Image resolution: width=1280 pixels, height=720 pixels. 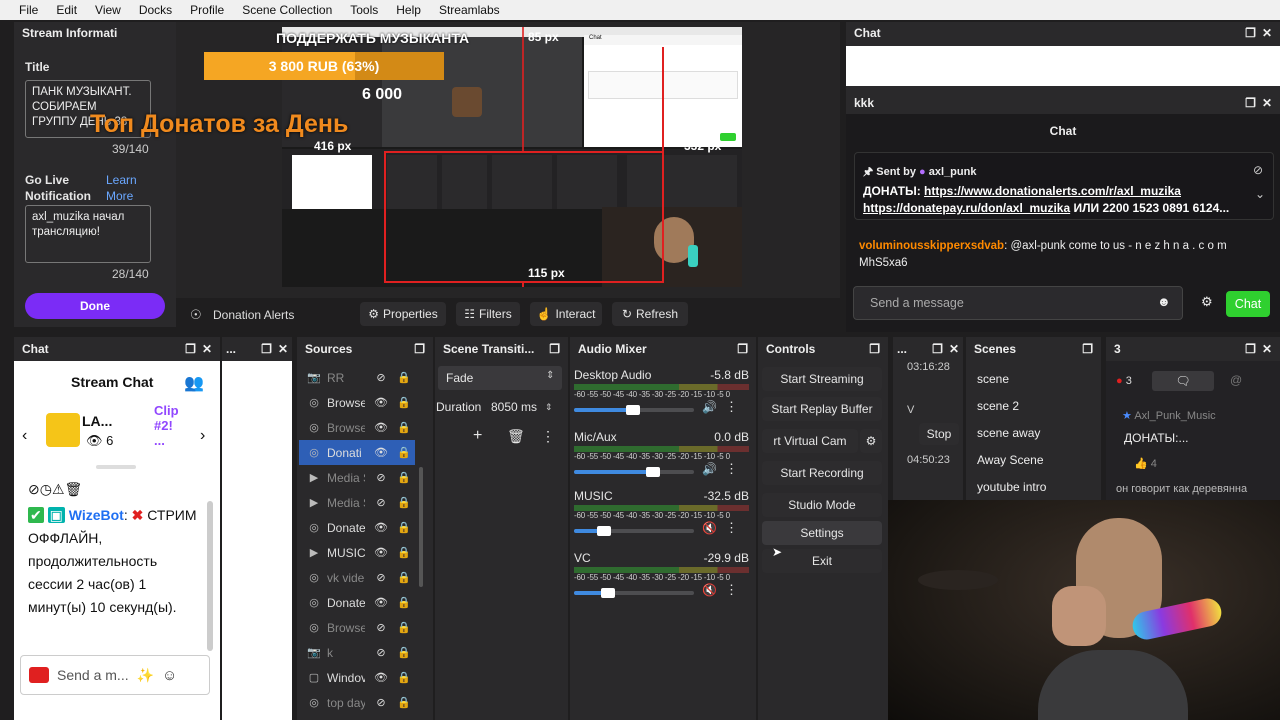 What do you see at coordinates (66, 10) in the screenshot?
I see `menu-edit: Edit` at bounding box center [66, 10].